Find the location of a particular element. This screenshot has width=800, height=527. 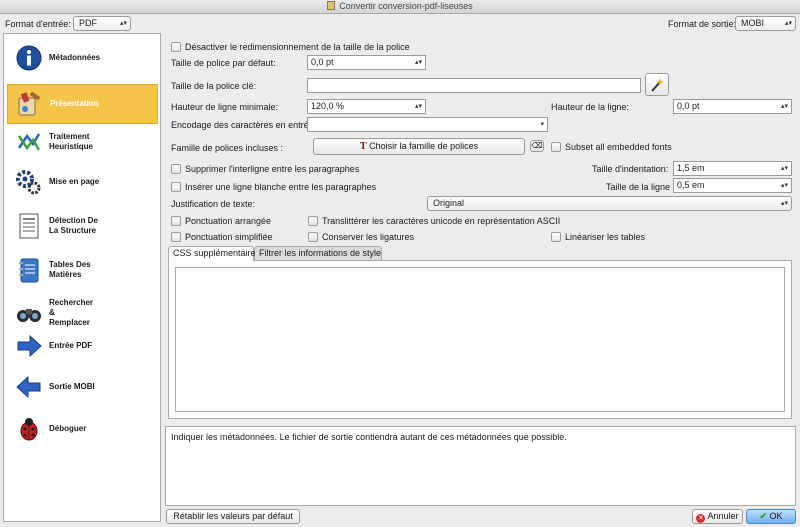

sidebar-item-presentation: Présentation is located at coordinates (82, 104).